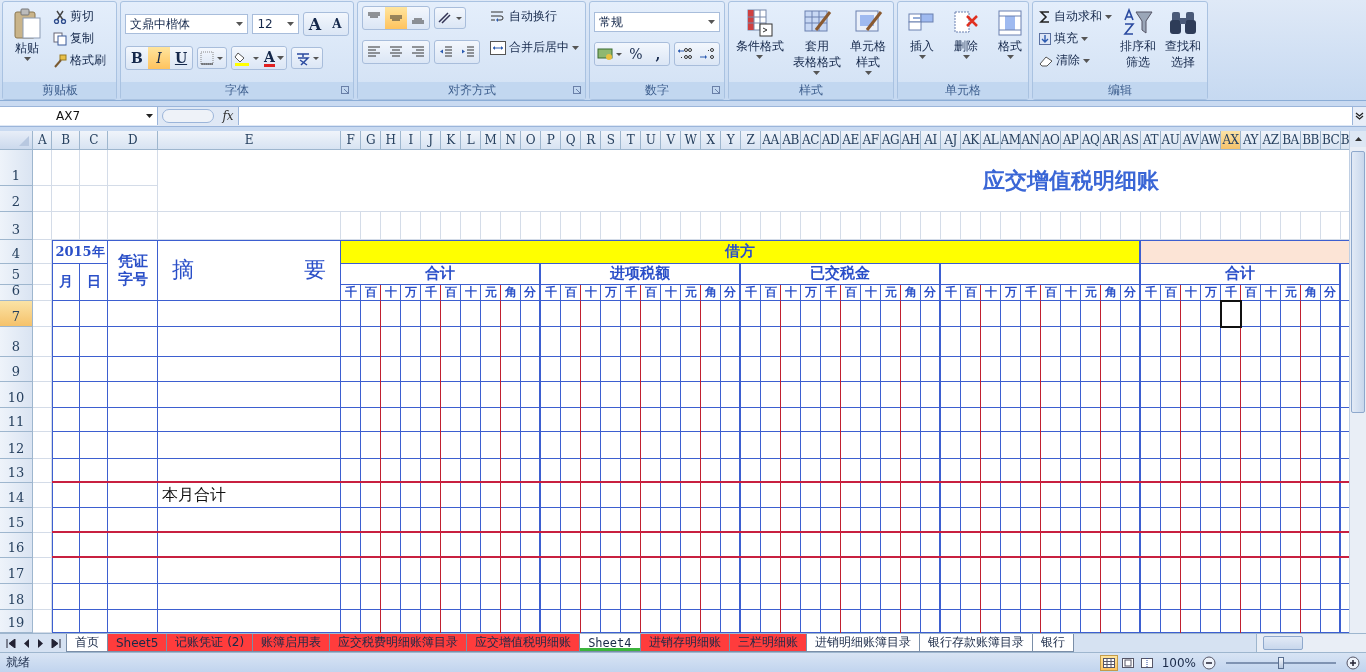 The image size is (1366, 672). I want to click on column-header: U, so click(651, 140).